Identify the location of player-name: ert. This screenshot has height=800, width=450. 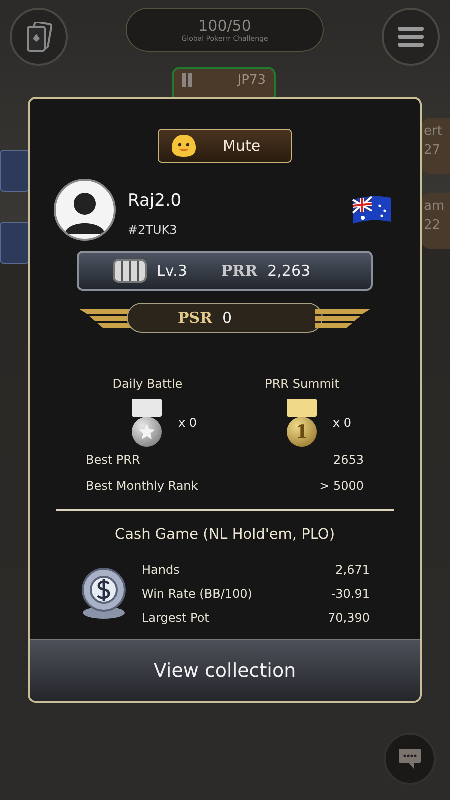
(434, 131).